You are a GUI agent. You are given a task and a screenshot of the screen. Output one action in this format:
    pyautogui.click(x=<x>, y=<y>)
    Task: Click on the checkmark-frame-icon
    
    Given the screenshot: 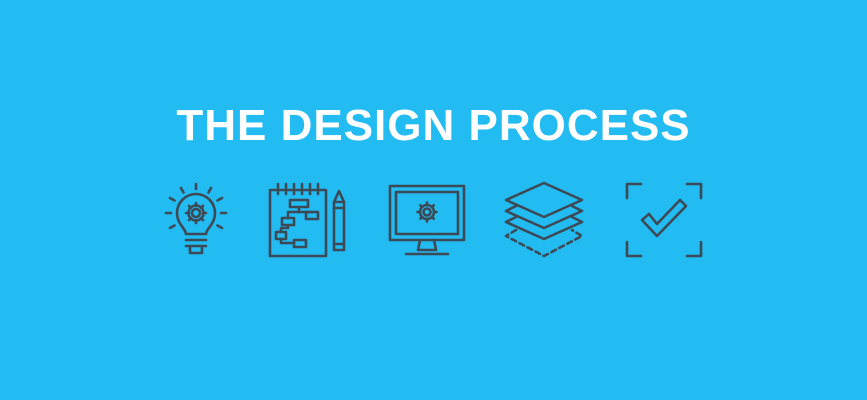 What is the action you would take?
    pyautogui.click(x=662, y=221)
    